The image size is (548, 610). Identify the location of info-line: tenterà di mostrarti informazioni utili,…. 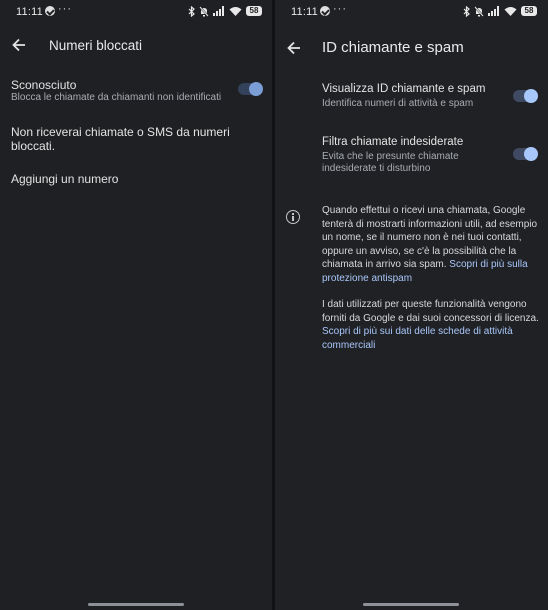
(430, 224).